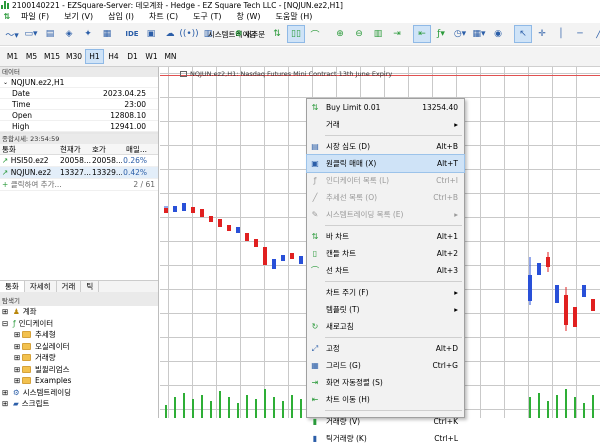 This screenshot has width=600, height=447. I want to click on menu-window: 창 (W), so click(248, 16).